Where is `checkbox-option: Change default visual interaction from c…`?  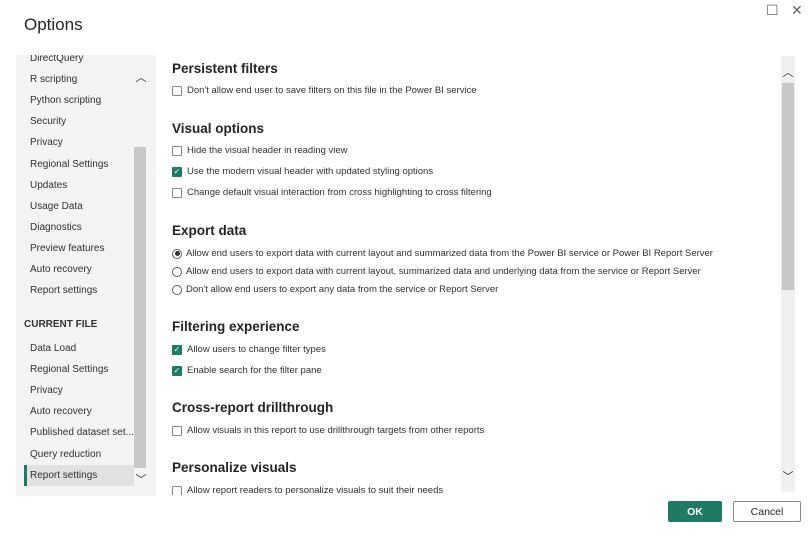 checkbox-option: Change default visual interaction from c… is located at coordinates (332, 192).